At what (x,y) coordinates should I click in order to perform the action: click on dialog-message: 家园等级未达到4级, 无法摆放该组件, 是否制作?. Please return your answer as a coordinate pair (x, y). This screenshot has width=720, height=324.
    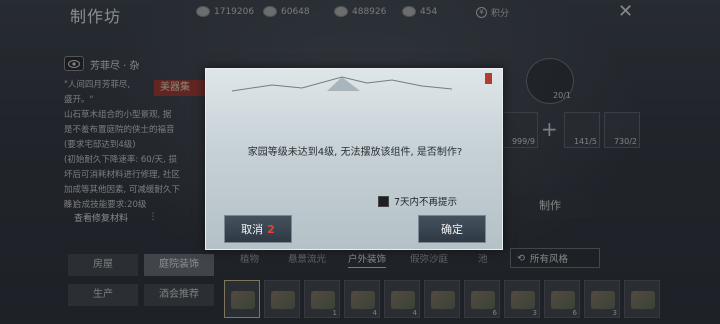
    Looking at the image, I should click on (355, 152).